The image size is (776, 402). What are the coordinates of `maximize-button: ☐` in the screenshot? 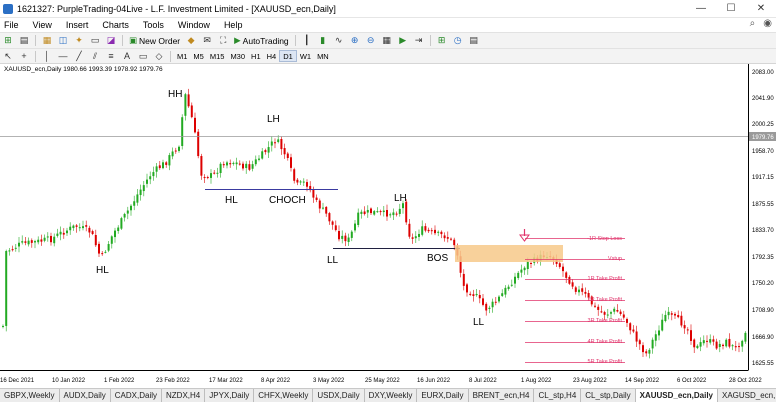 It's located at (731, 8).